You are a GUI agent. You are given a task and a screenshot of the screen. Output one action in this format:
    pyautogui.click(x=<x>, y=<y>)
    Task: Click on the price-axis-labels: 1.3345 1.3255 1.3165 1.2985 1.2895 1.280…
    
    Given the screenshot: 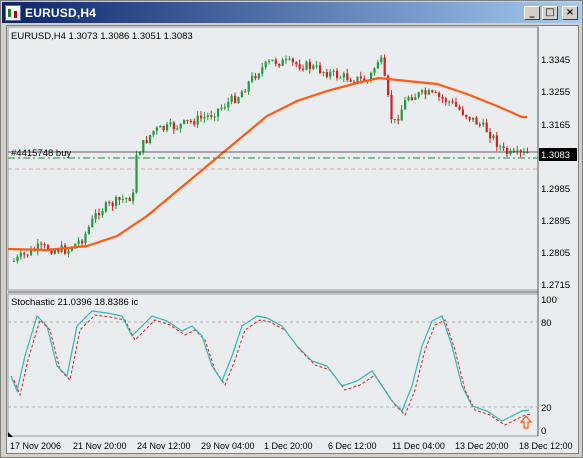 What is the action you would take?
    pyautogui.click(x=555, y=173)
    